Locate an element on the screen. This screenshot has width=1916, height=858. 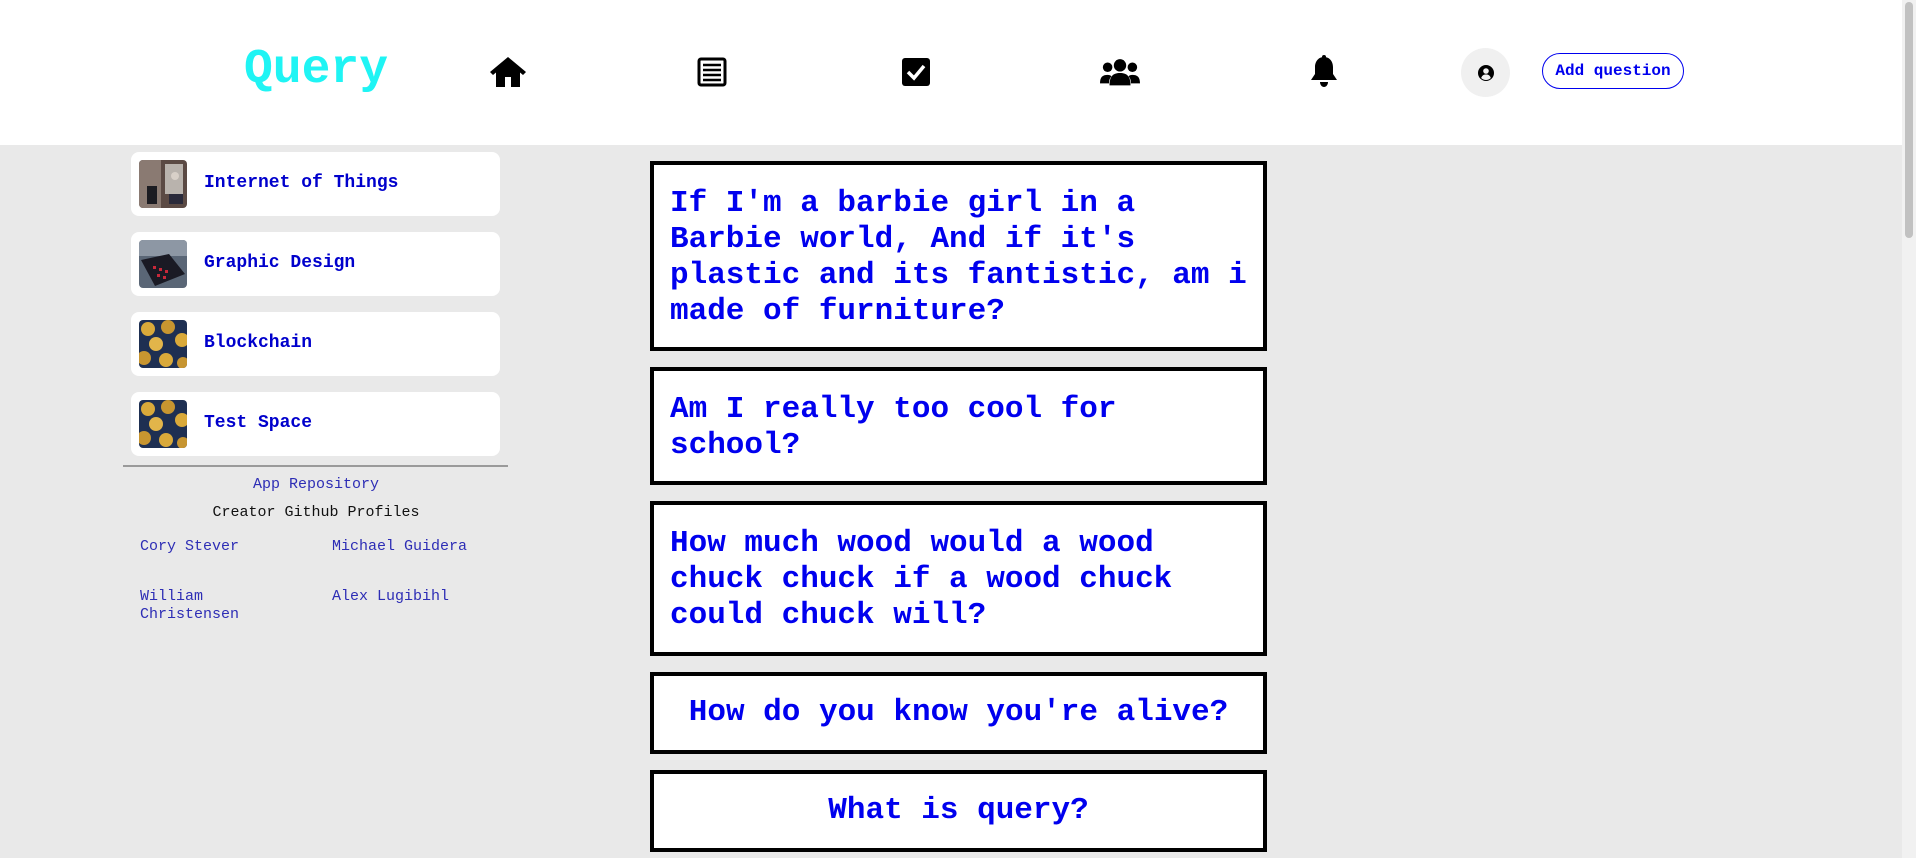
app-repository-link: App Repository is located at coordinates (316, 484).